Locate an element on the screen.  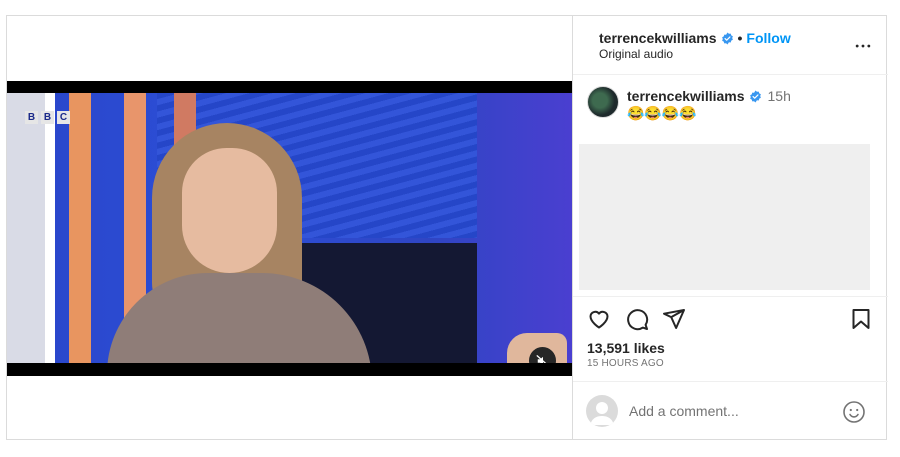
paper-plane-icon is located at coordinates (674, 319).